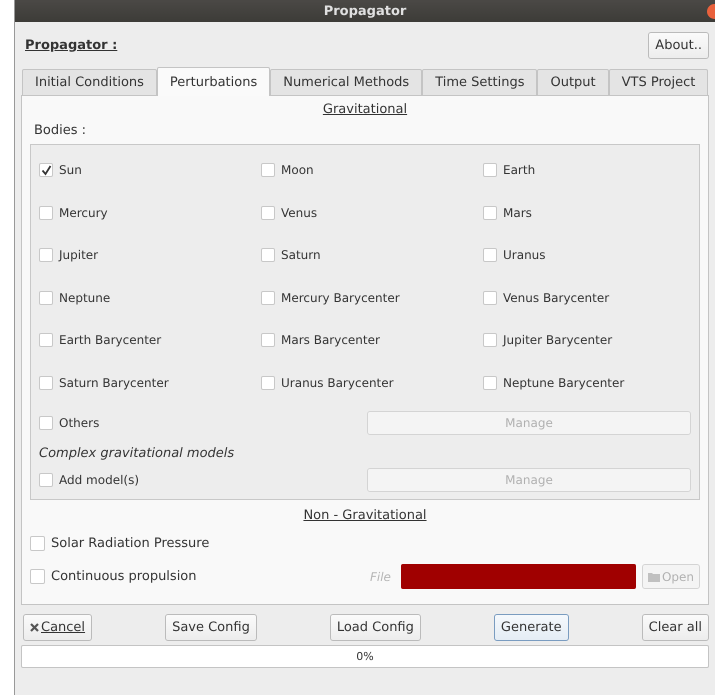  What do you see at coordinates (365, 515) in the screenshot?
I see `section-heading: Non - Gravitational` at bounding box center [365, 515].